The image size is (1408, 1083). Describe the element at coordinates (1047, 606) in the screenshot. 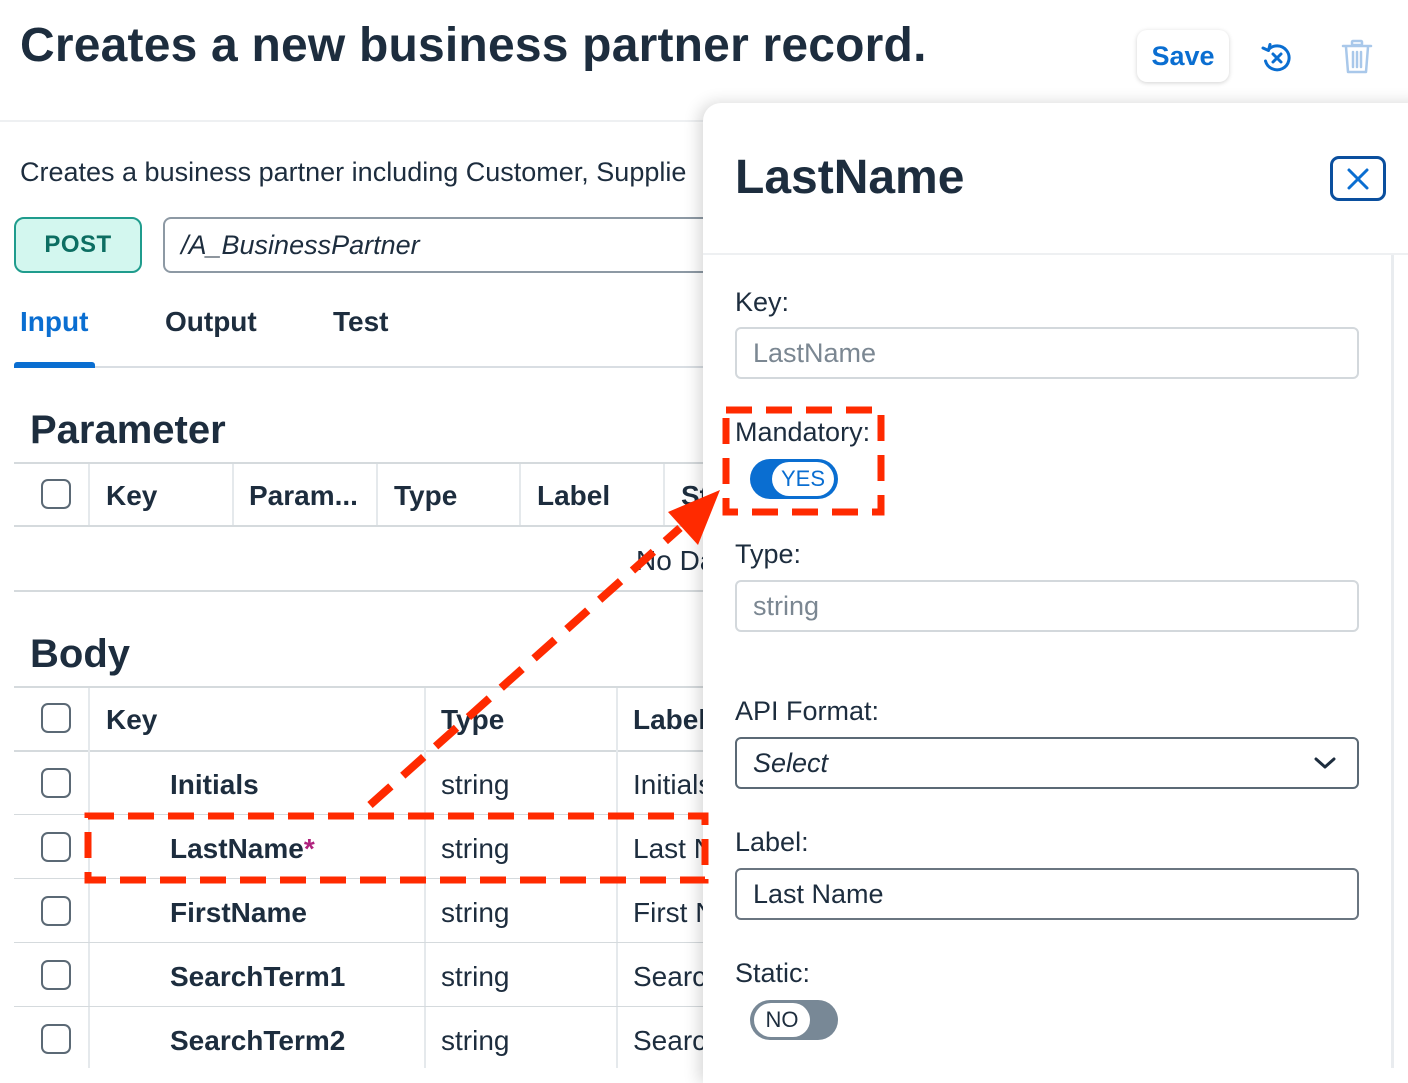

I see `type-field: string` at that location.